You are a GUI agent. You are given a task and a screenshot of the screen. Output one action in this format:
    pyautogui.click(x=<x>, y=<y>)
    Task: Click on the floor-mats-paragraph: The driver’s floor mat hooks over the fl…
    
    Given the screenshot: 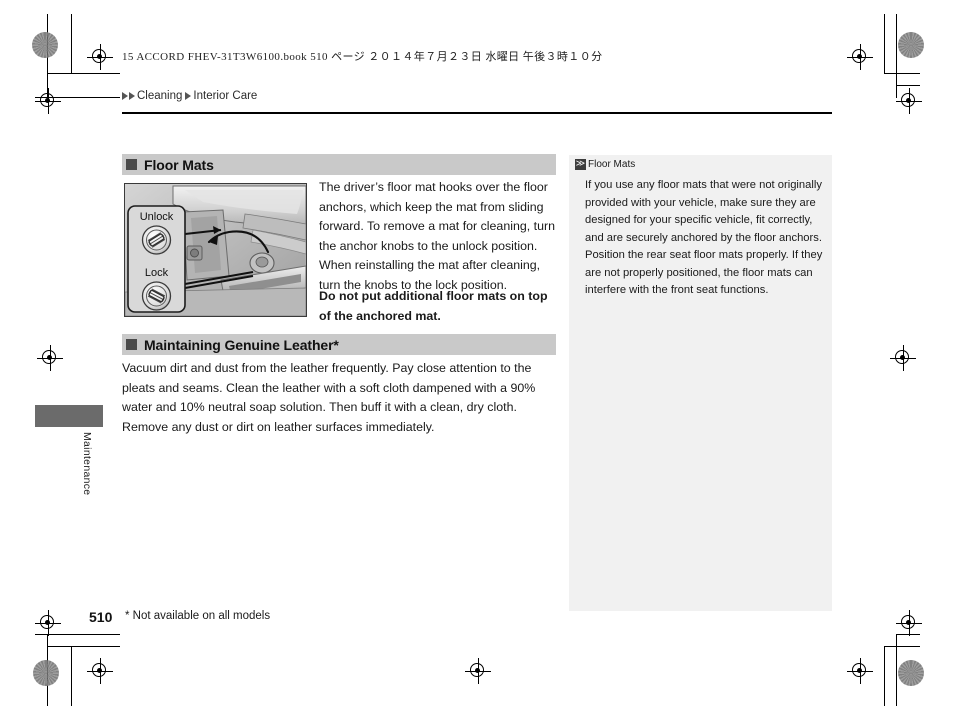 What is the action you would take?
    pyautogui.click(x=437, y=236)
    